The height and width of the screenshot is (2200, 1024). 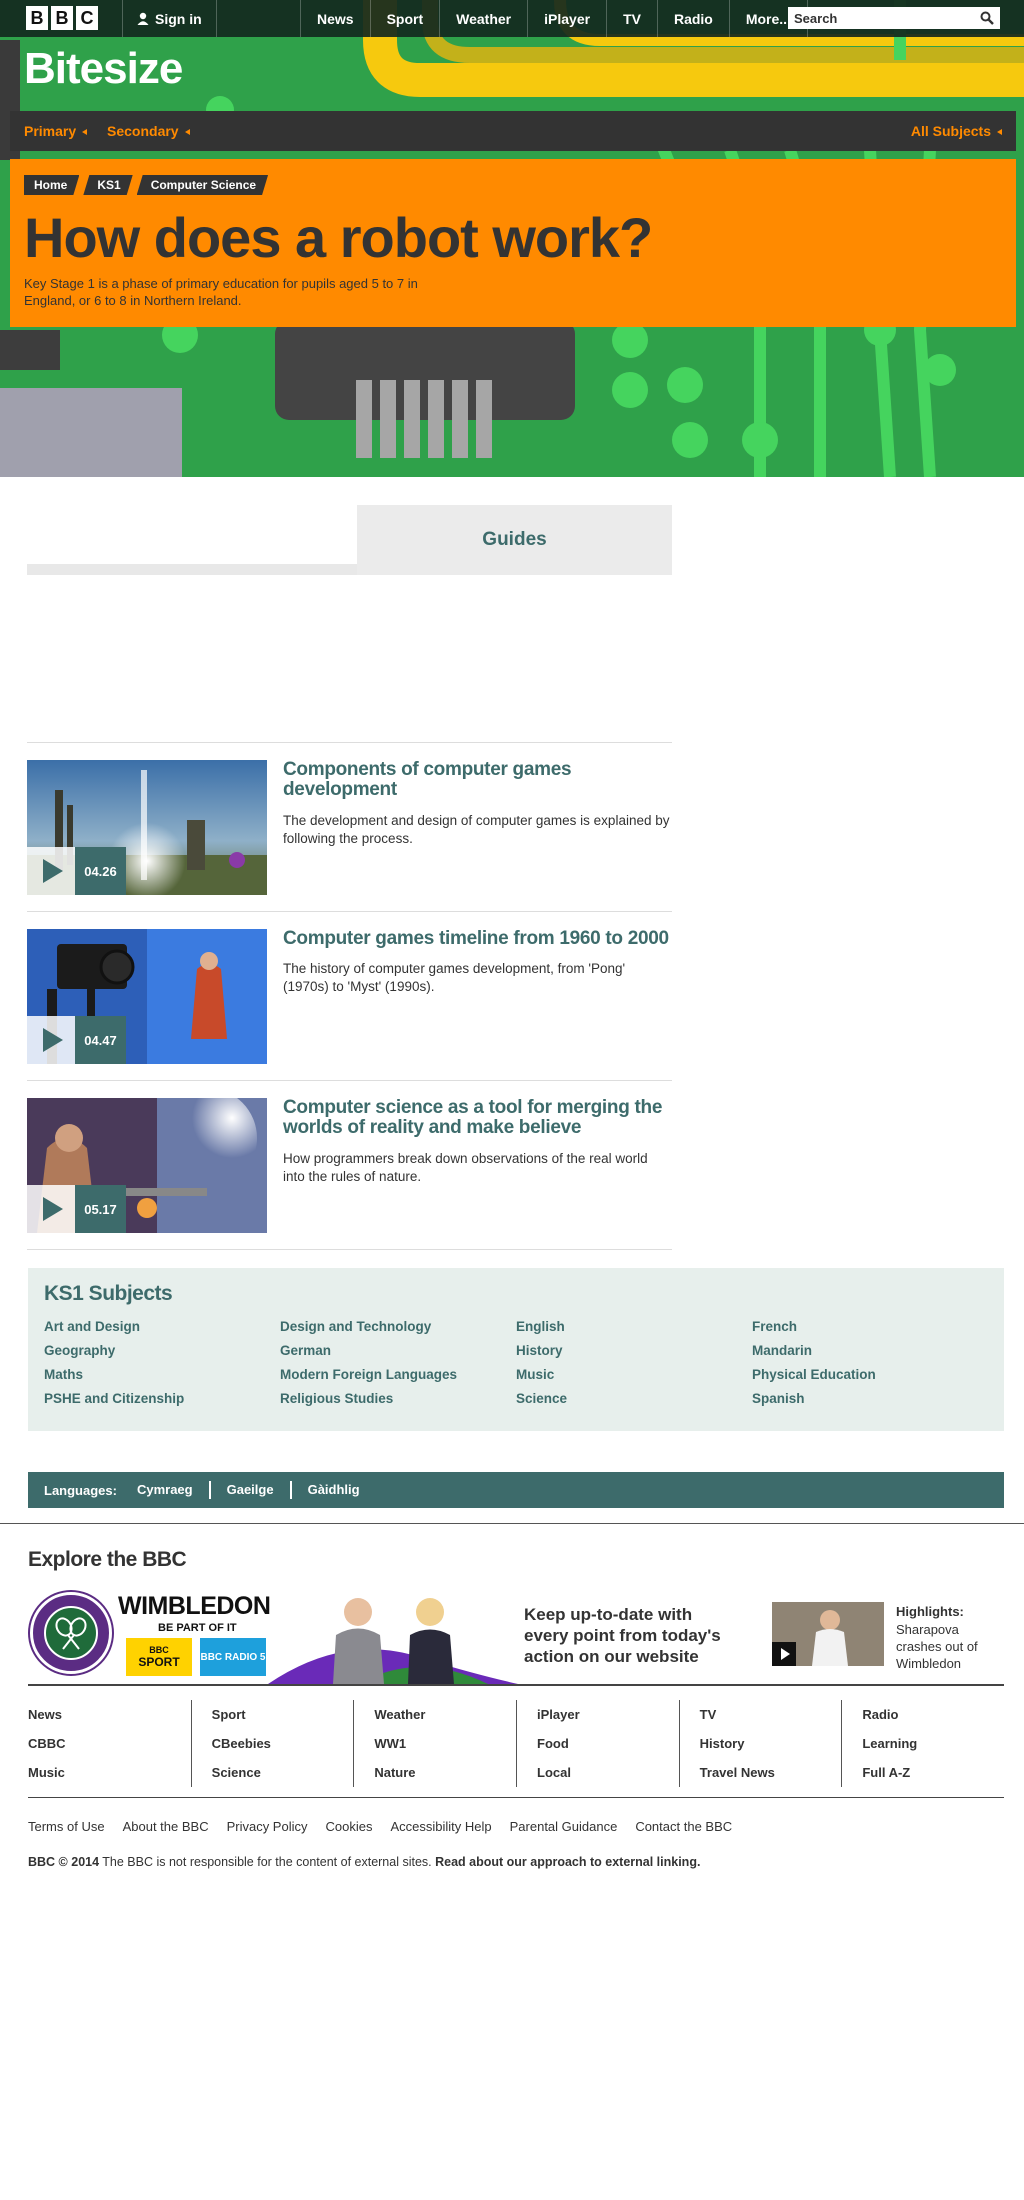 I want to click on nav-iplayer: iPlayer, so click(x=566, y=18).